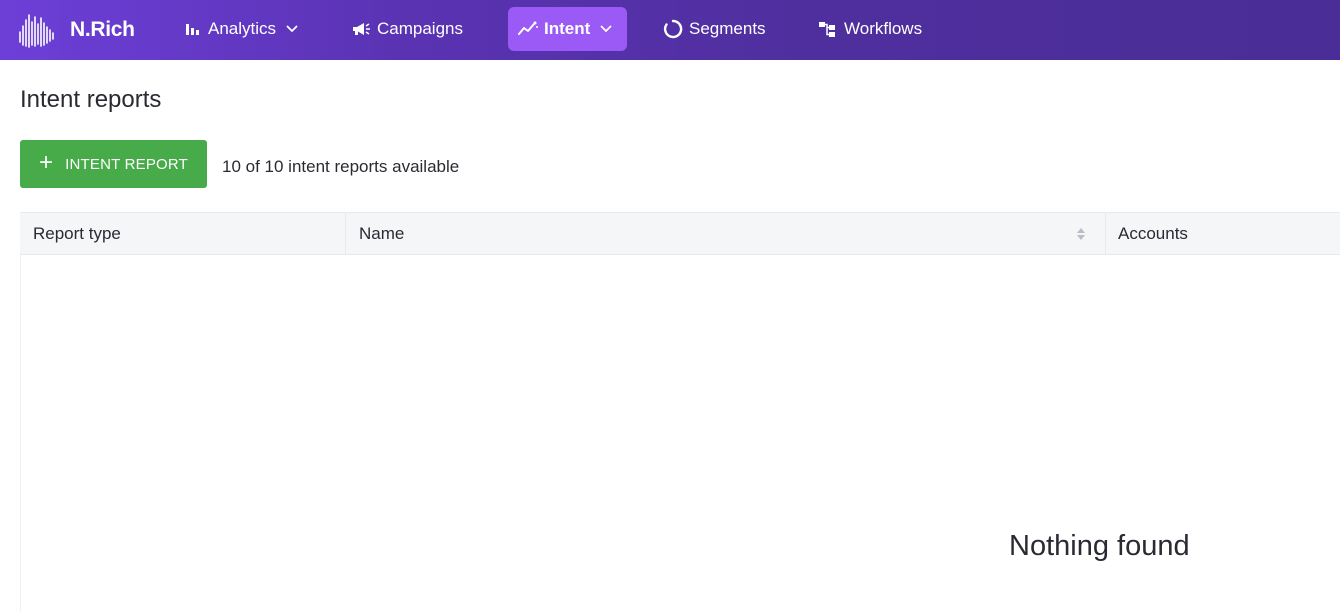 The height and width of the screenshot is (611, 1340). What do you see at coordinates (361, 29) in the screenshot?
I see `megaphone-icon` at bounding box center [361, 29].